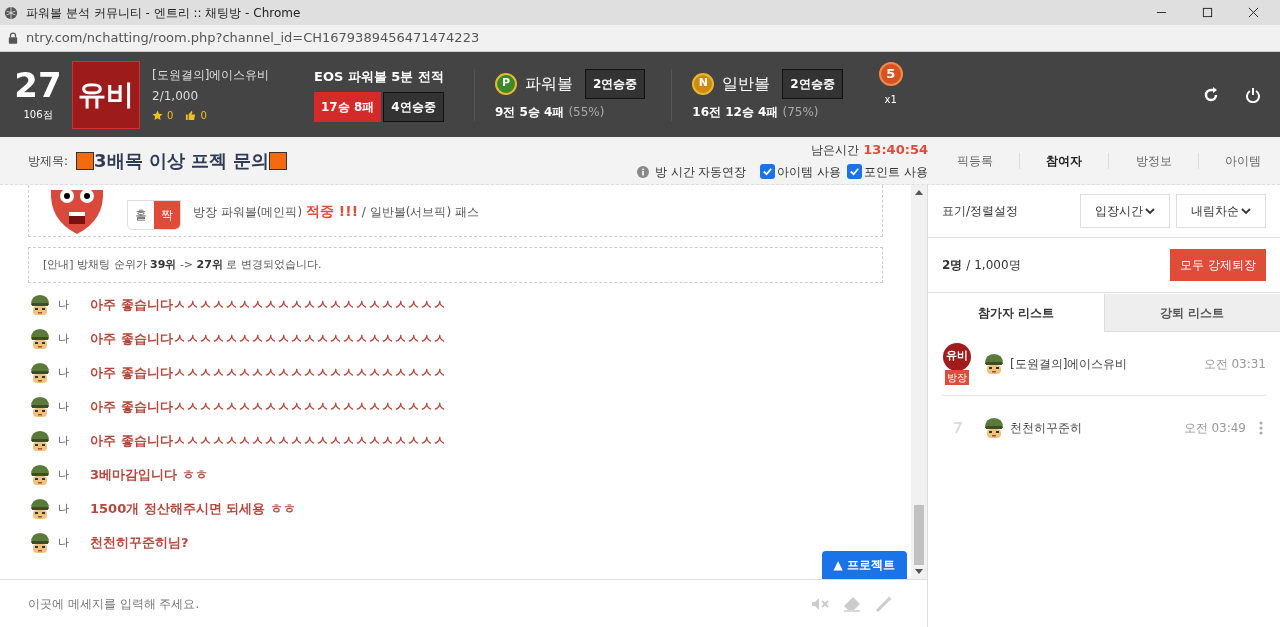 The height and width of the screenshot is (627, 1280). Describe the element at coordinates (919, 535) in the screenshot. I see `scrollbar-thumb` at that location.